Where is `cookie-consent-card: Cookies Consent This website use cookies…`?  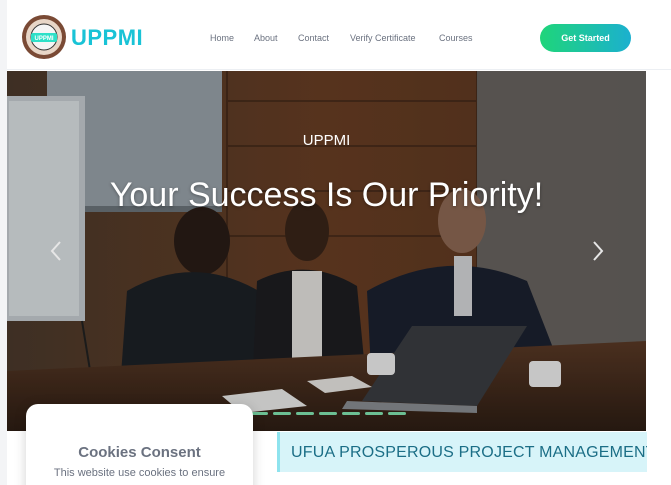
cookie-consent-card: Cookies Consent This website use cookies… is located at coordinates (139, 444).